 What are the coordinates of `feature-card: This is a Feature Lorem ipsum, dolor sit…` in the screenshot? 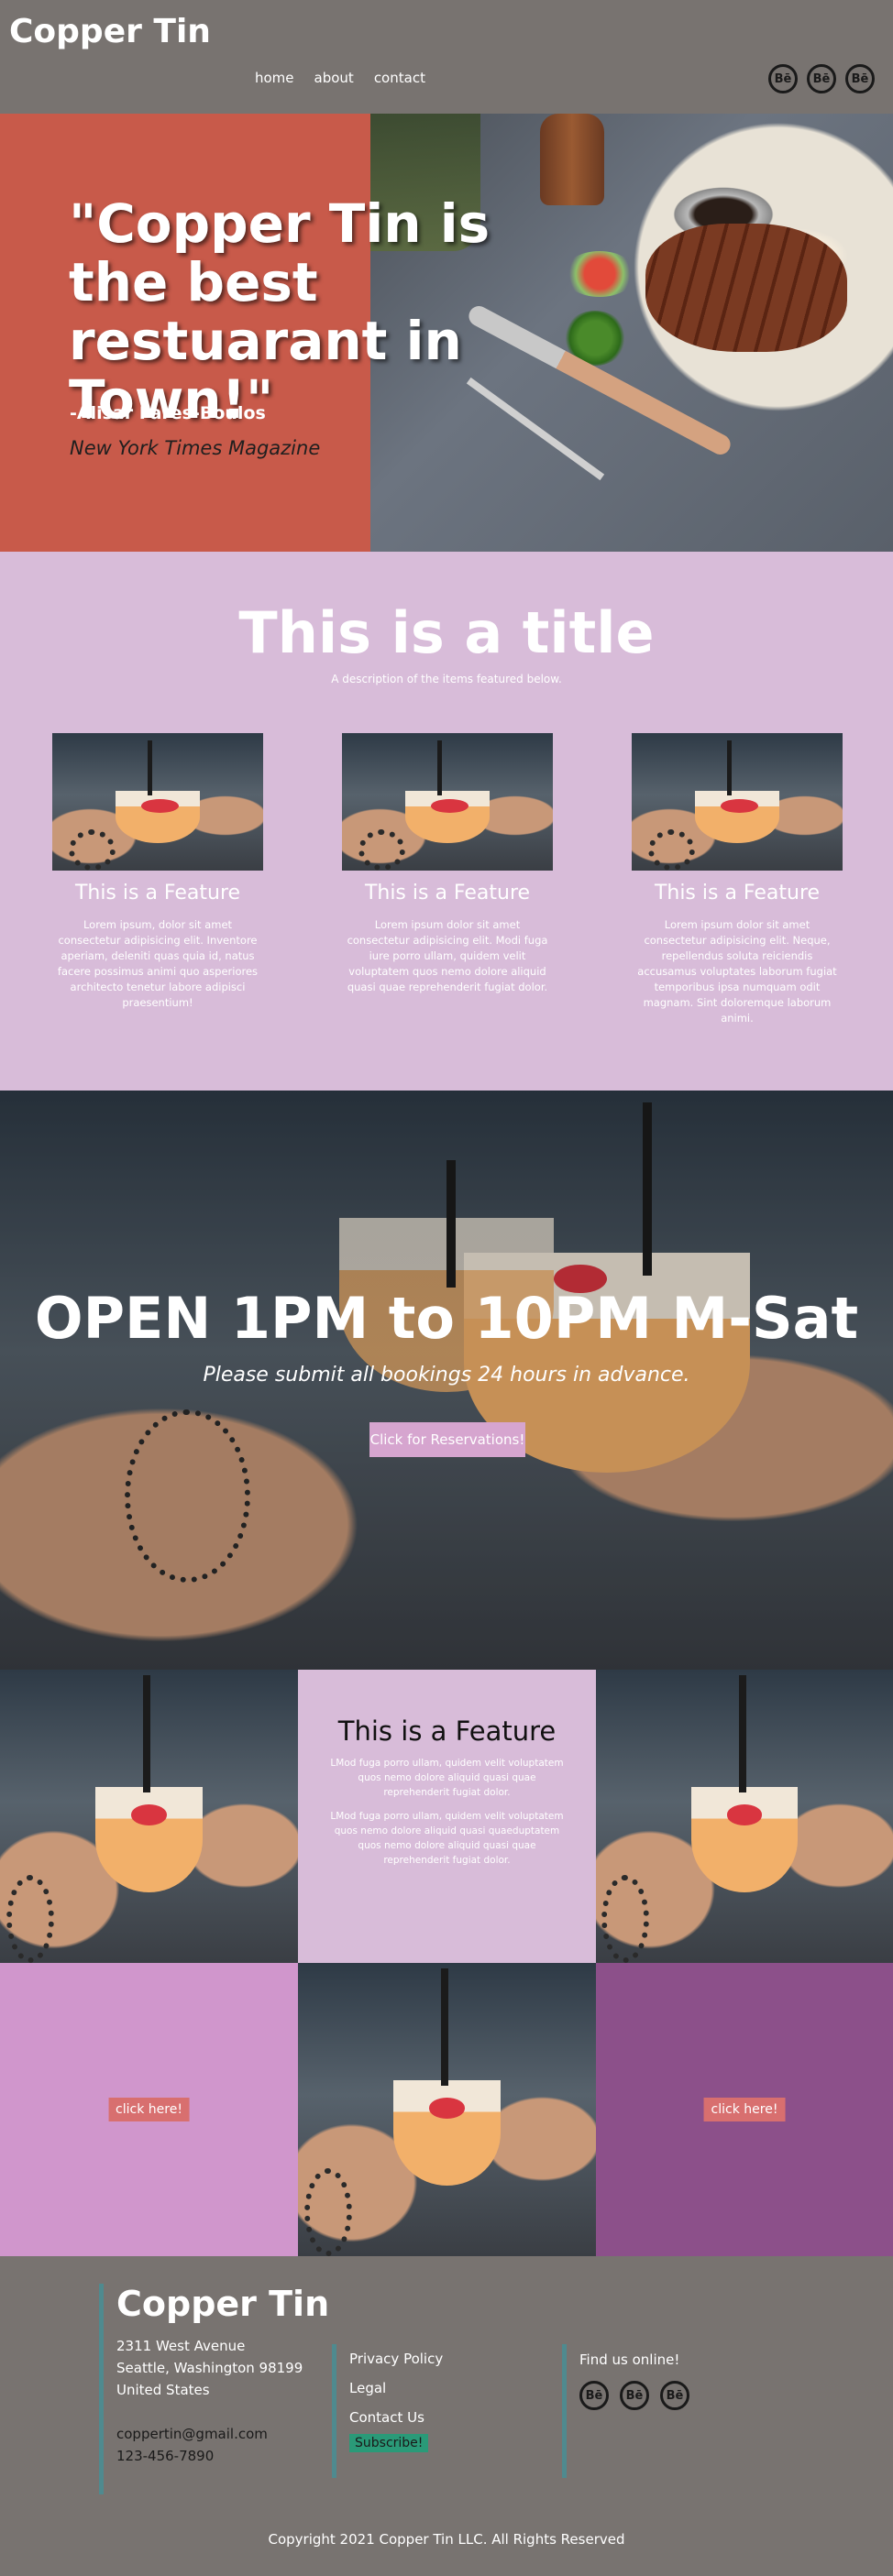 It's located at (157, 872).